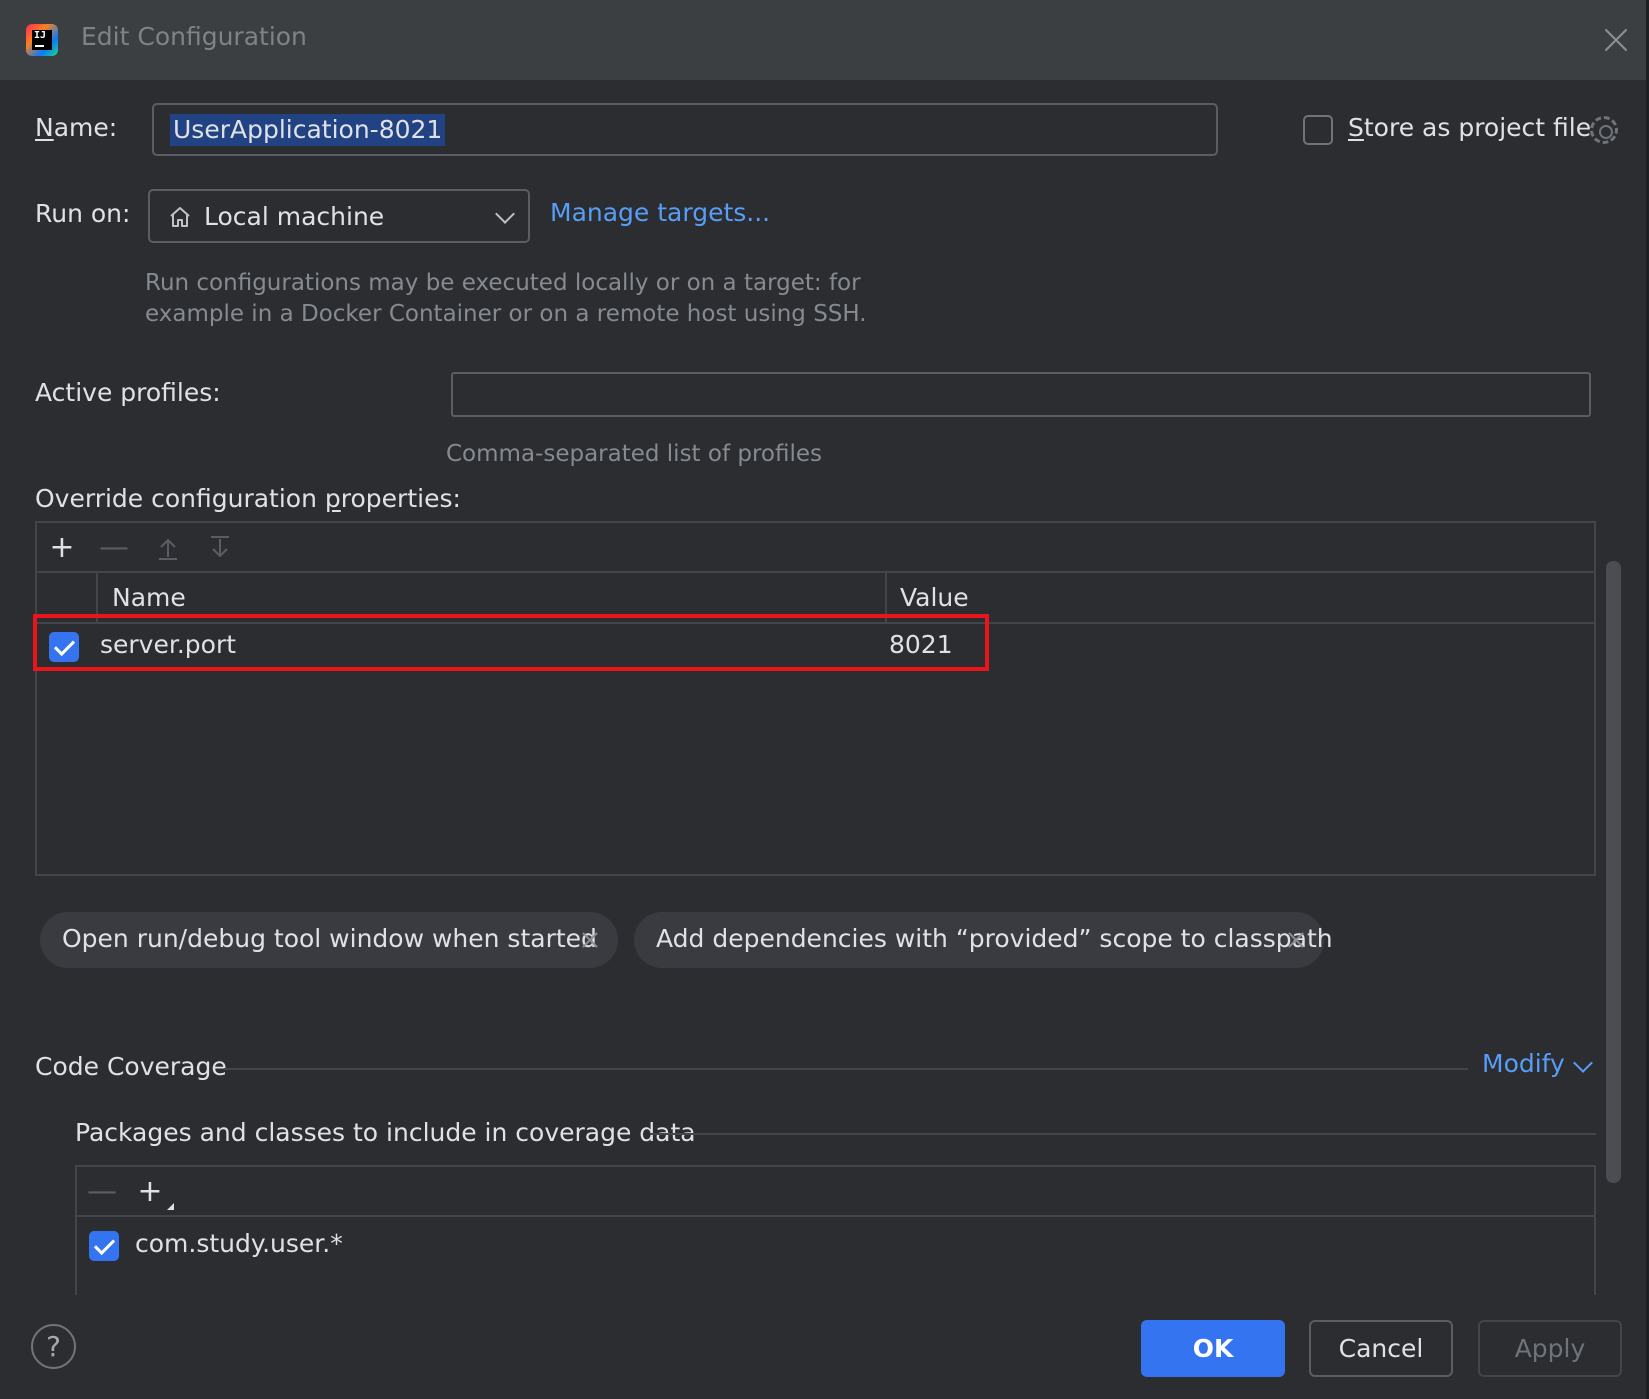 Image resolution: width=1649 pixels, height=1399 pixels. What do you see at coordinates (83, 213) in the screenshot?
I see `run-on-label: Run on:` at bounding box center [83, 213].